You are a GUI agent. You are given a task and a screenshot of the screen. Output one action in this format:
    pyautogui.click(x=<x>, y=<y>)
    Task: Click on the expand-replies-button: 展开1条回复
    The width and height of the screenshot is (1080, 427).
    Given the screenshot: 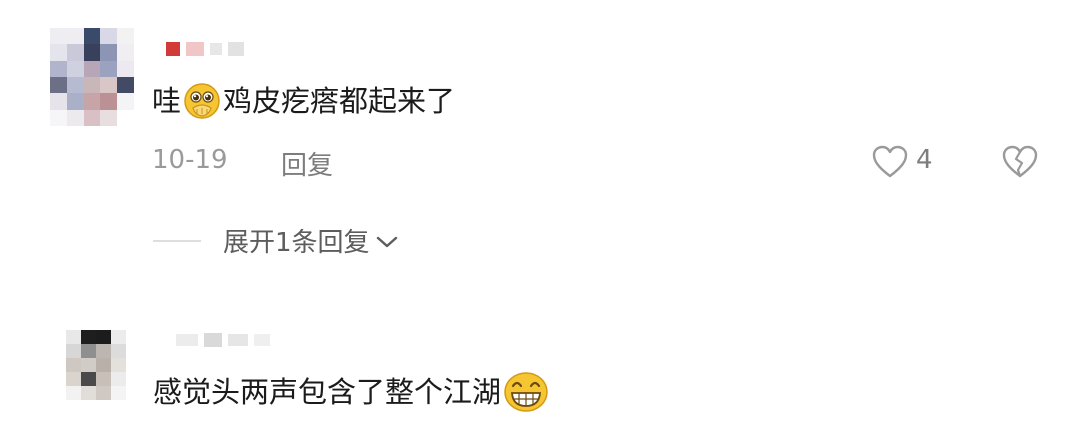 What is the action you would take?
    pyautogui.click(x=275, y=240)
    